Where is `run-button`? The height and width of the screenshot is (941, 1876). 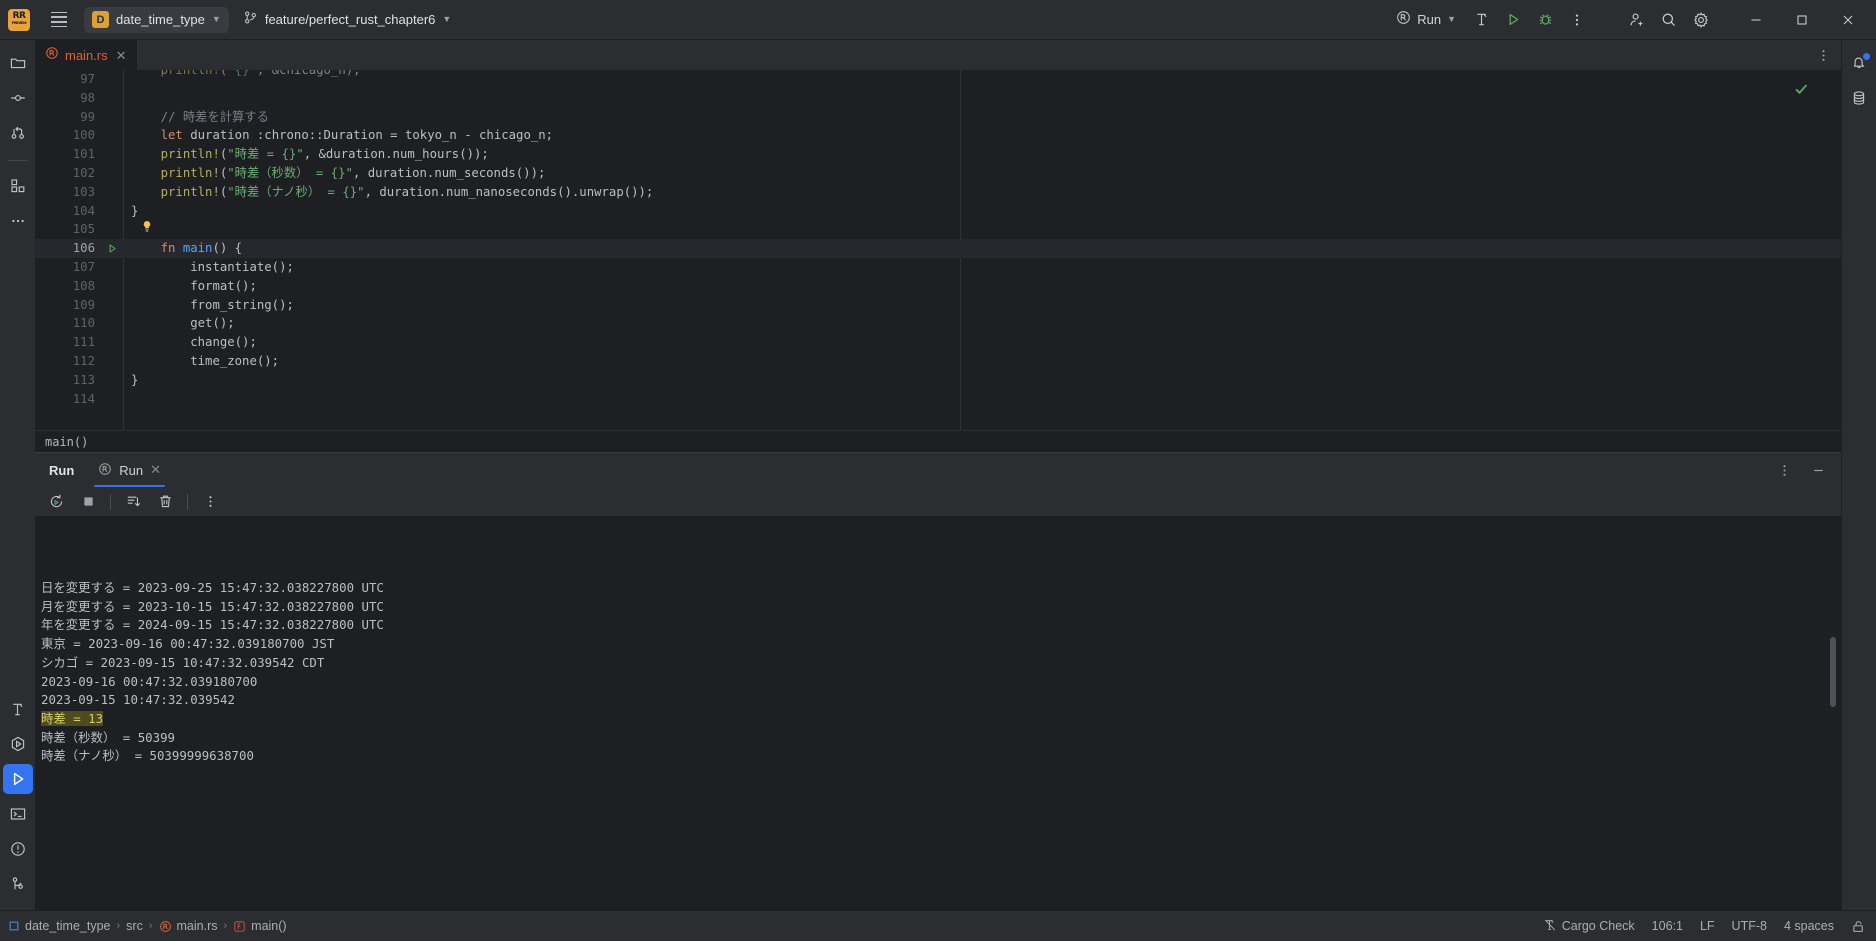 run-button is located at coordinates (1513, 20).